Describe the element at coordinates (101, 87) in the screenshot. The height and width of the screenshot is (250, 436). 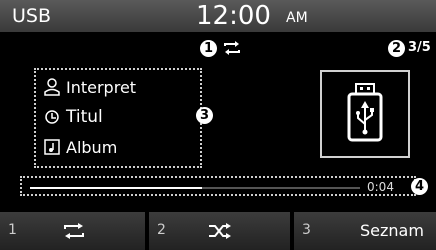
I see `artist-label: Interpret` at that location.